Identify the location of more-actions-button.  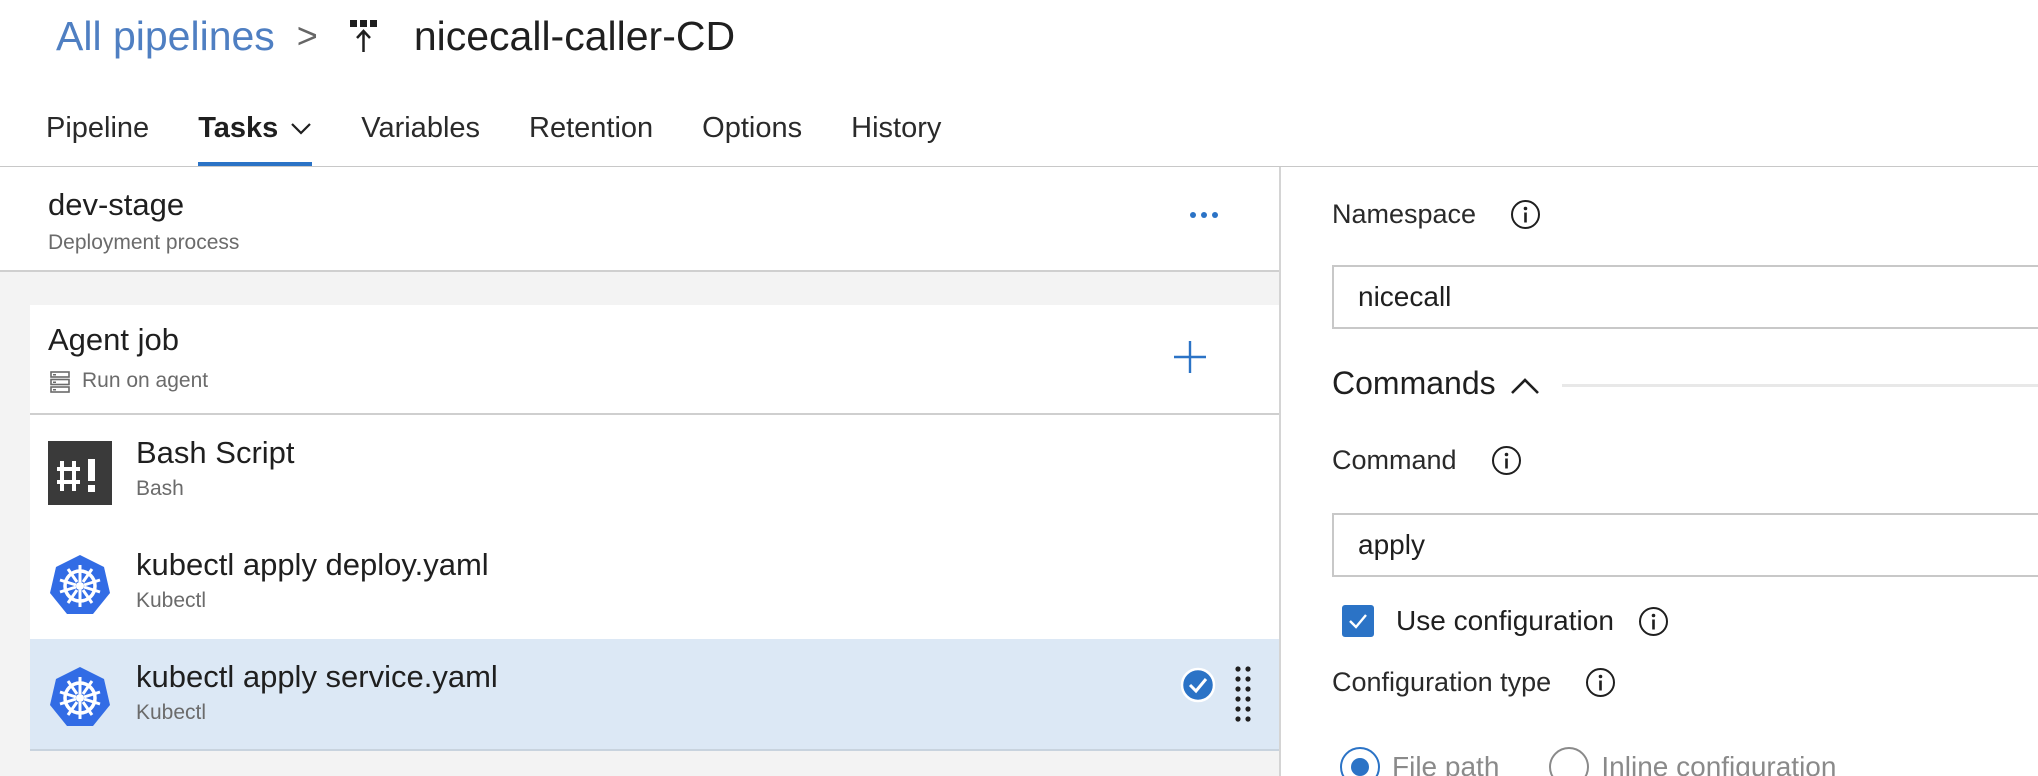
(1210, 215).